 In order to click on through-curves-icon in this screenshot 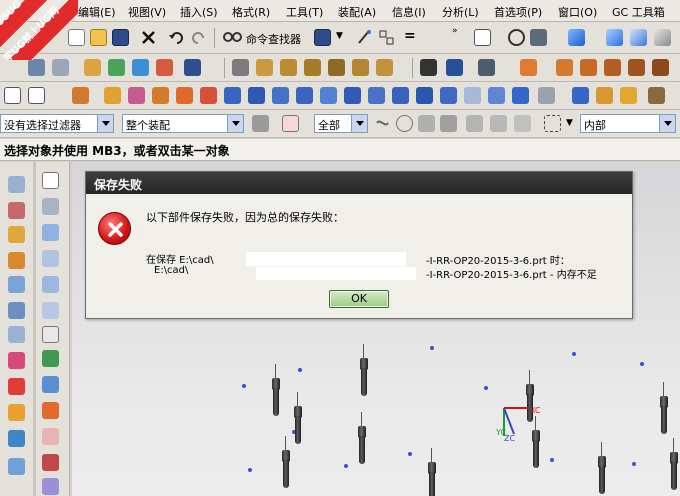, I will do `click(288, 67)`.